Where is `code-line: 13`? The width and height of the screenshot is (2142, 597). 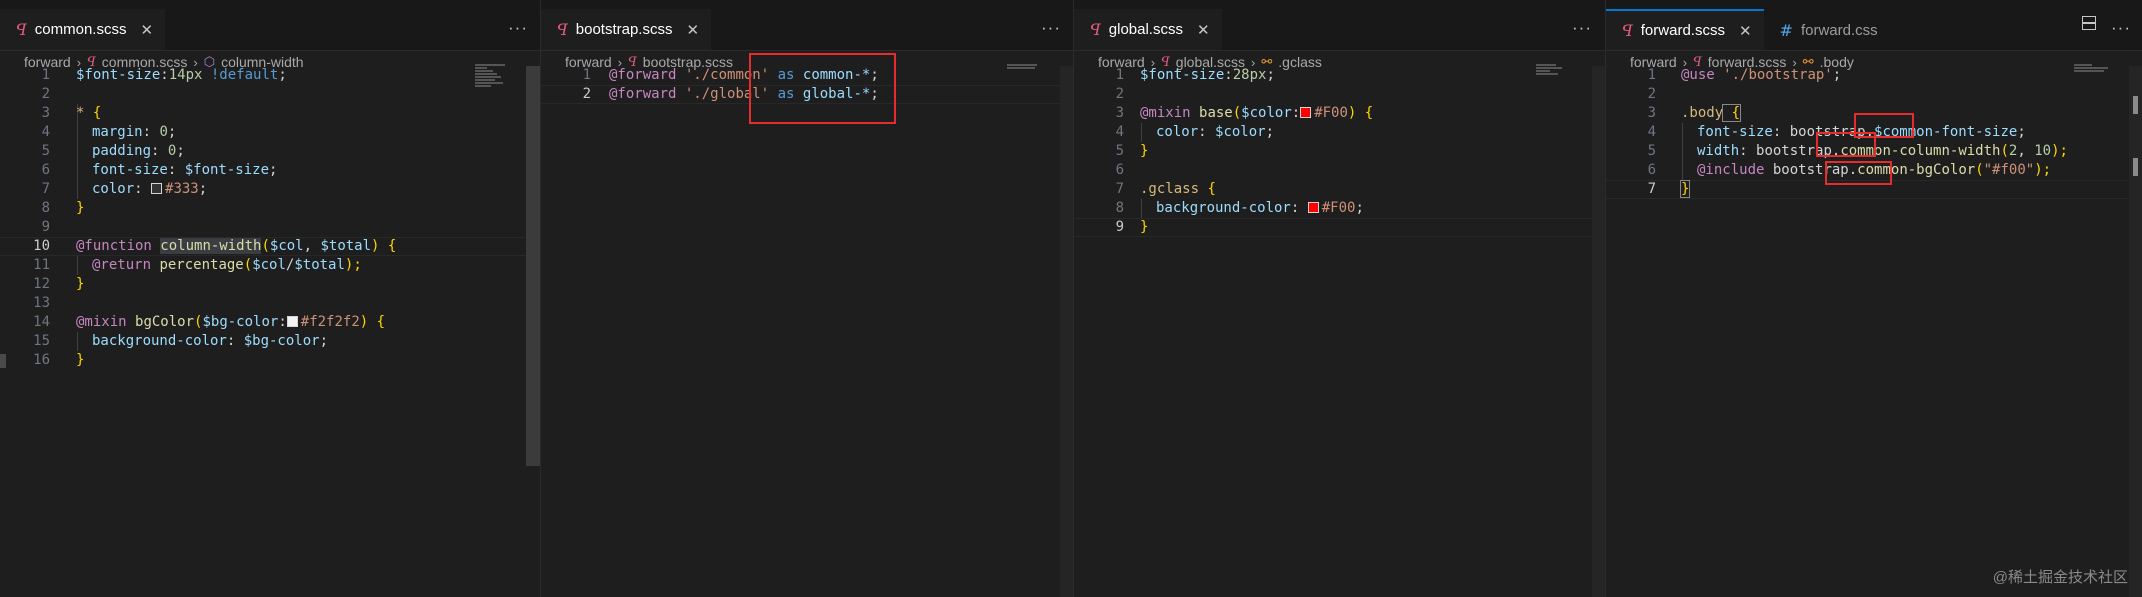
code-line: 13 is located at coordinates (41, 303).